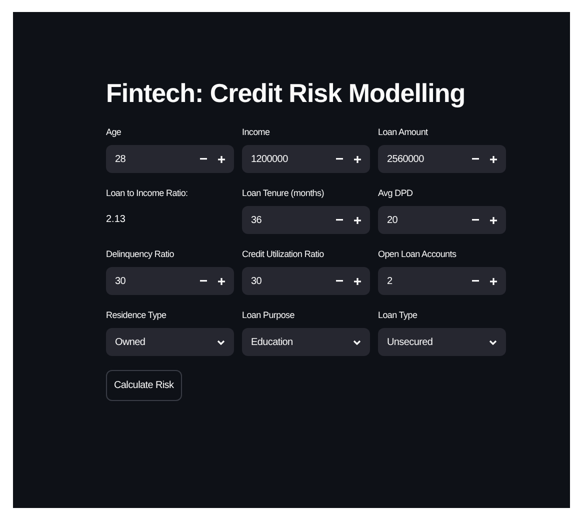 This screenshot has height=514, width=581. I want to click on field-label: Loan Tenure (months), so click(283, 193).